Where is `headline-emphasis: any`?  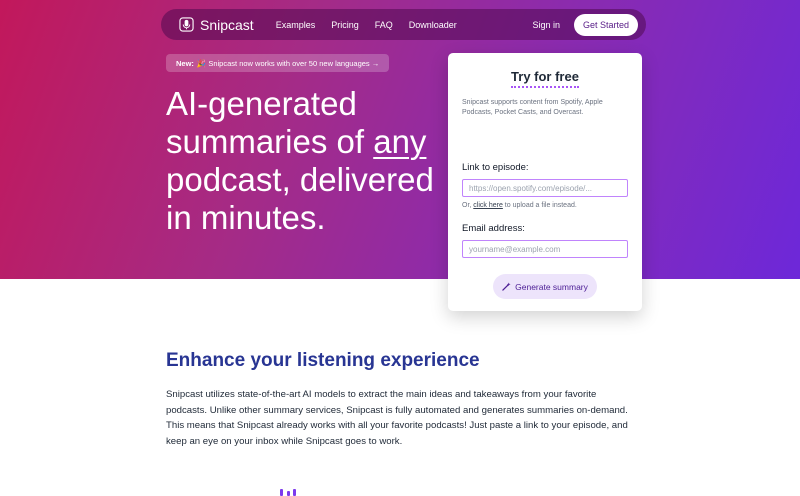 headline-emphasis: any is located at coordinates (400, 141).